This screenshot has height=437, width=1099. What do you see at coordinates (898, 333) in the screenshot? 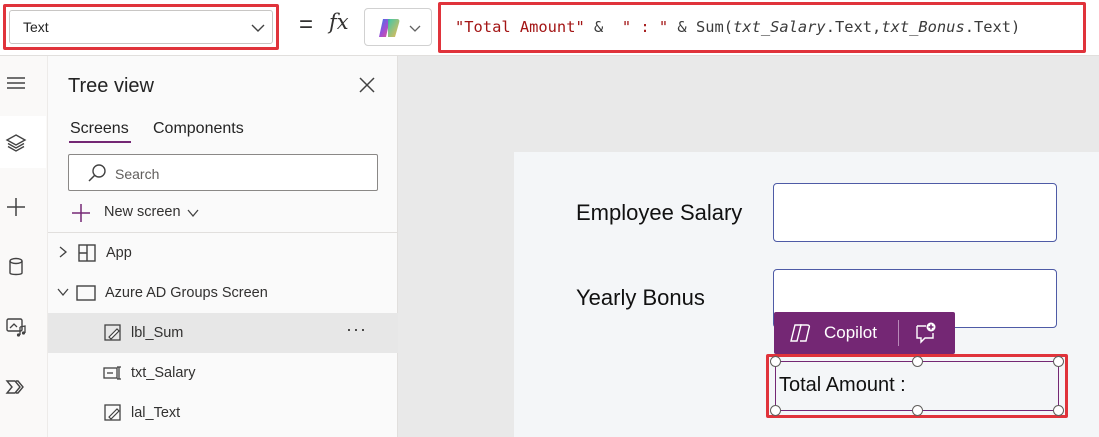
I see `divider` at bounding box center [898, 333].